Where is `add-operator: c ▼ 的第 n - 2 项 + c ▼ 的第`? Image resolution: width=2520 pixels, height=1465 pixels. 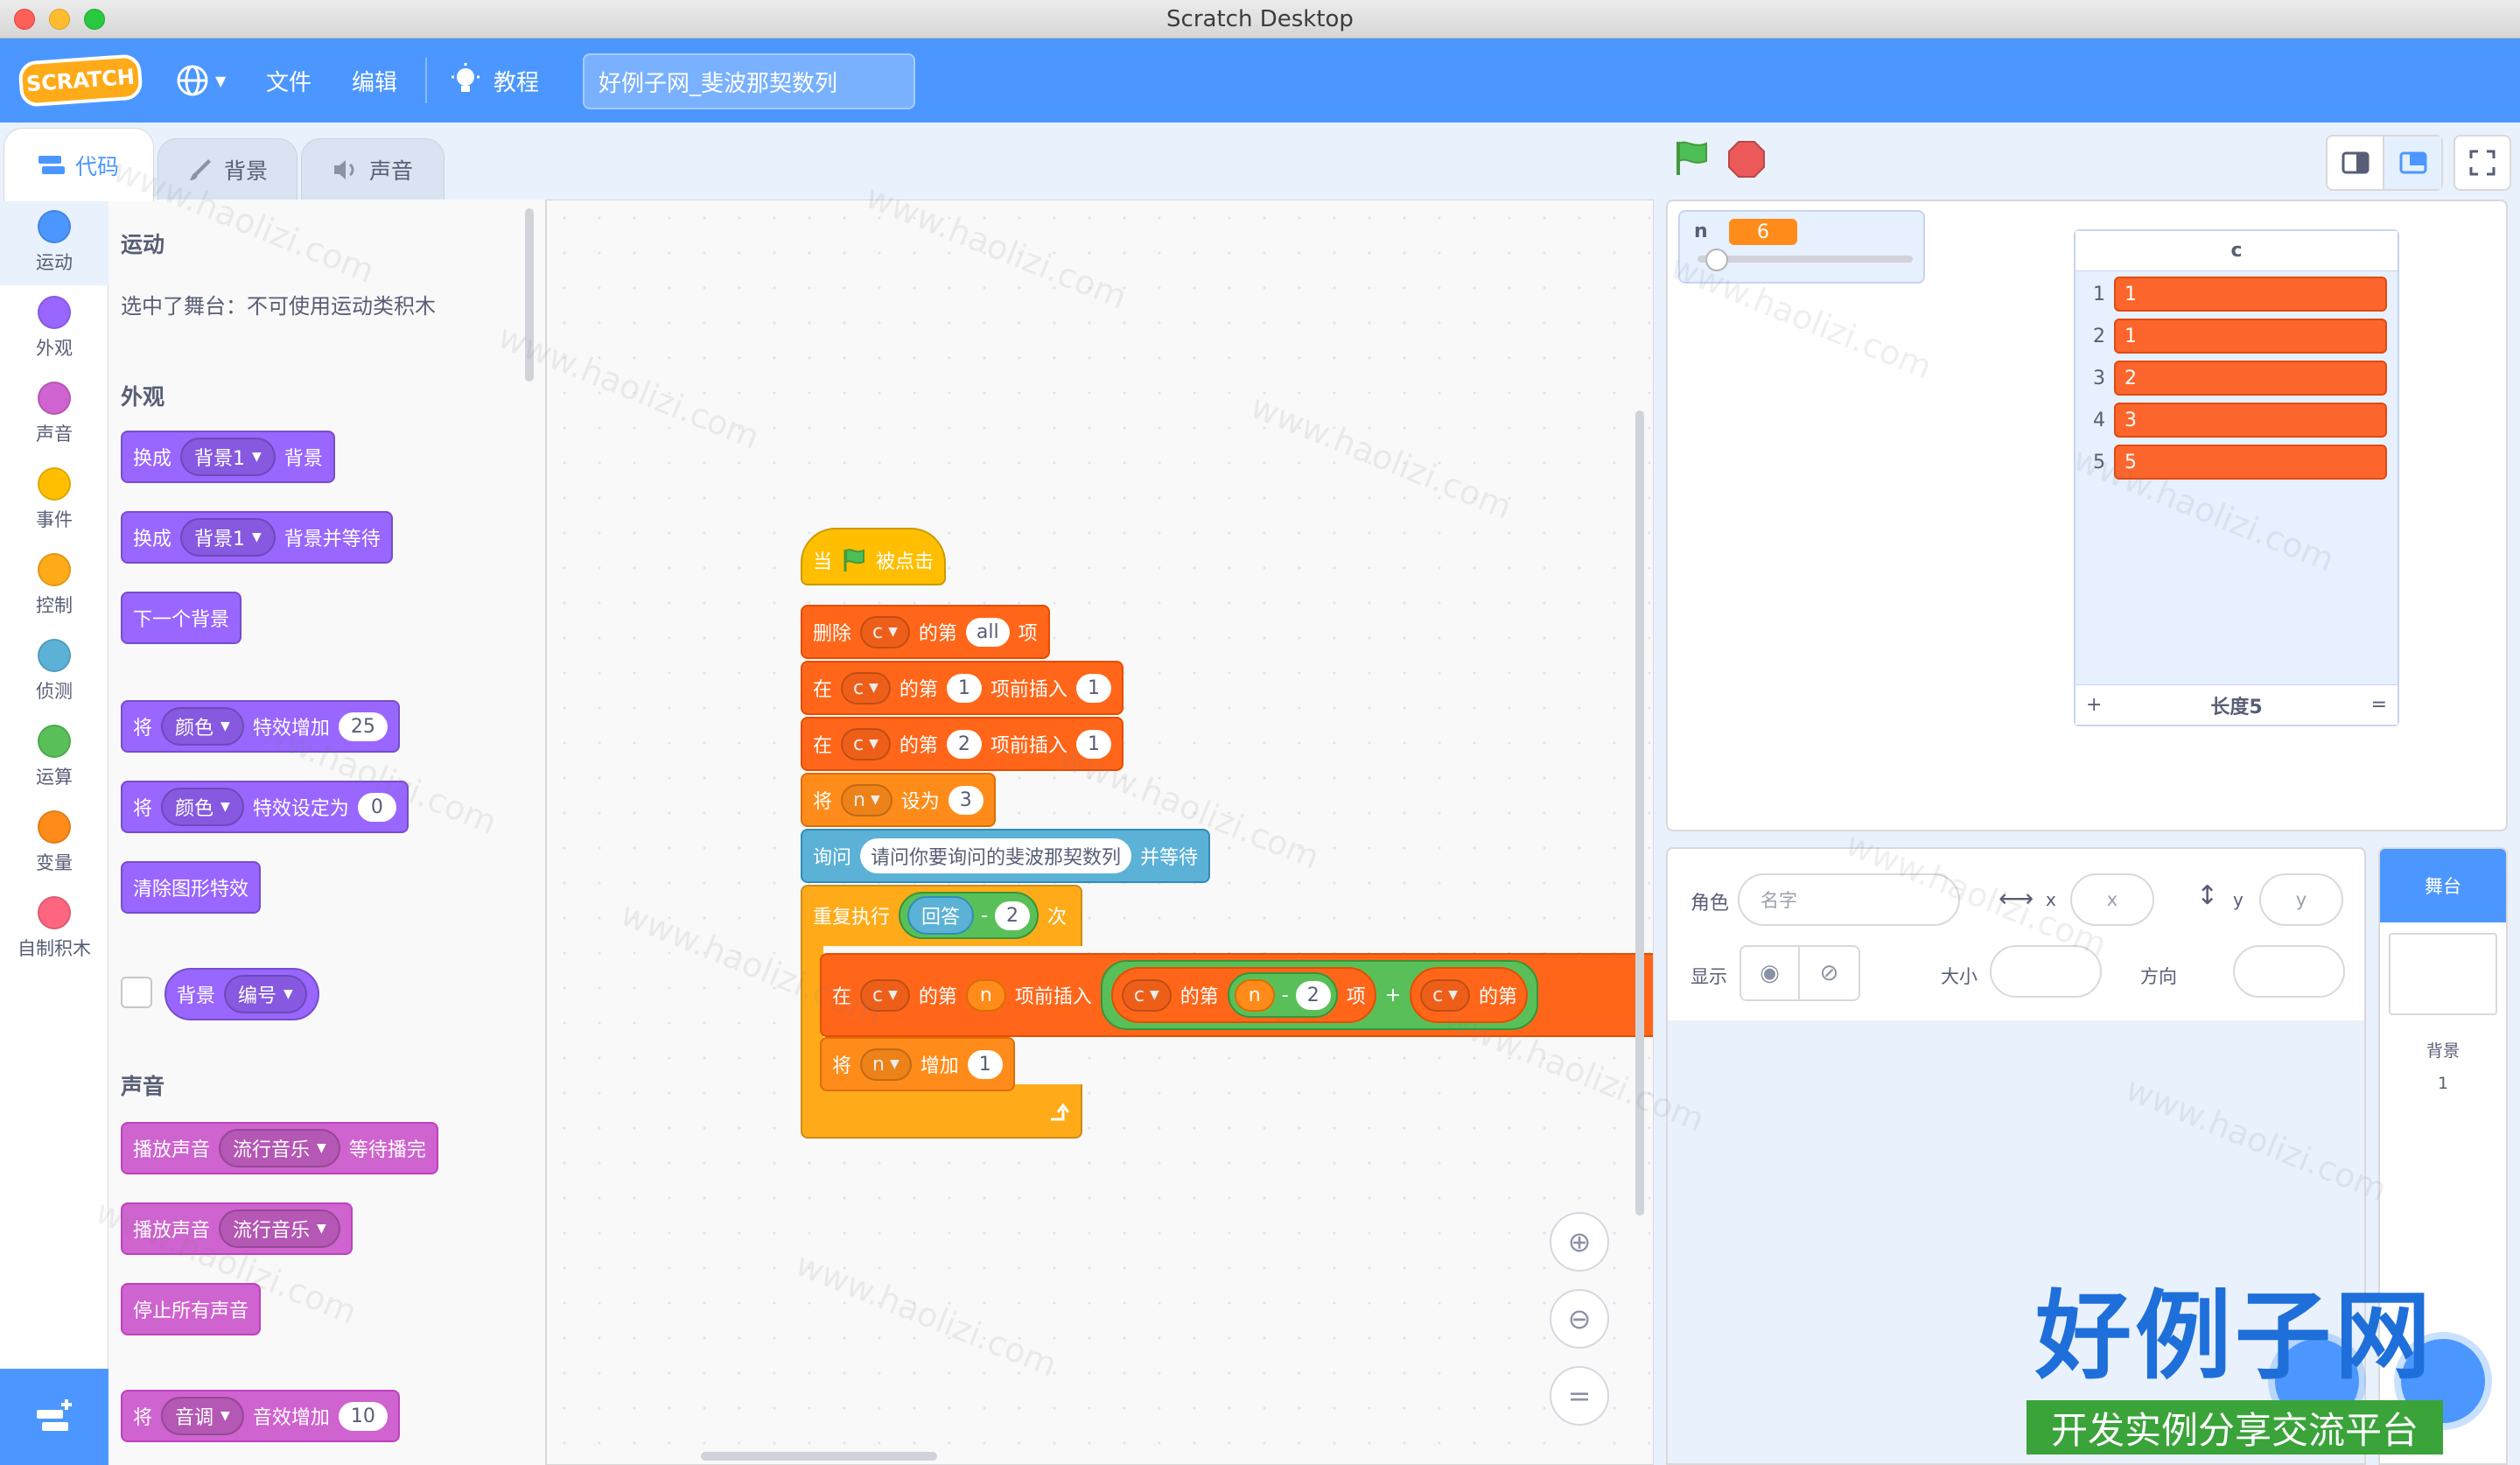
add-operator: c ▼ 的第 n - 2 项 + c ▼ 的第 is located at coordinates (1319, 995).